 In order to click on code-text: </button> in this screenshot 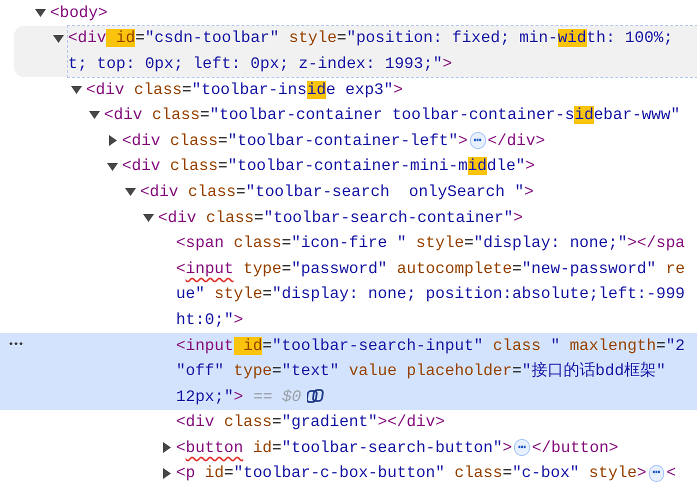, I will do `click(575, 448)`.